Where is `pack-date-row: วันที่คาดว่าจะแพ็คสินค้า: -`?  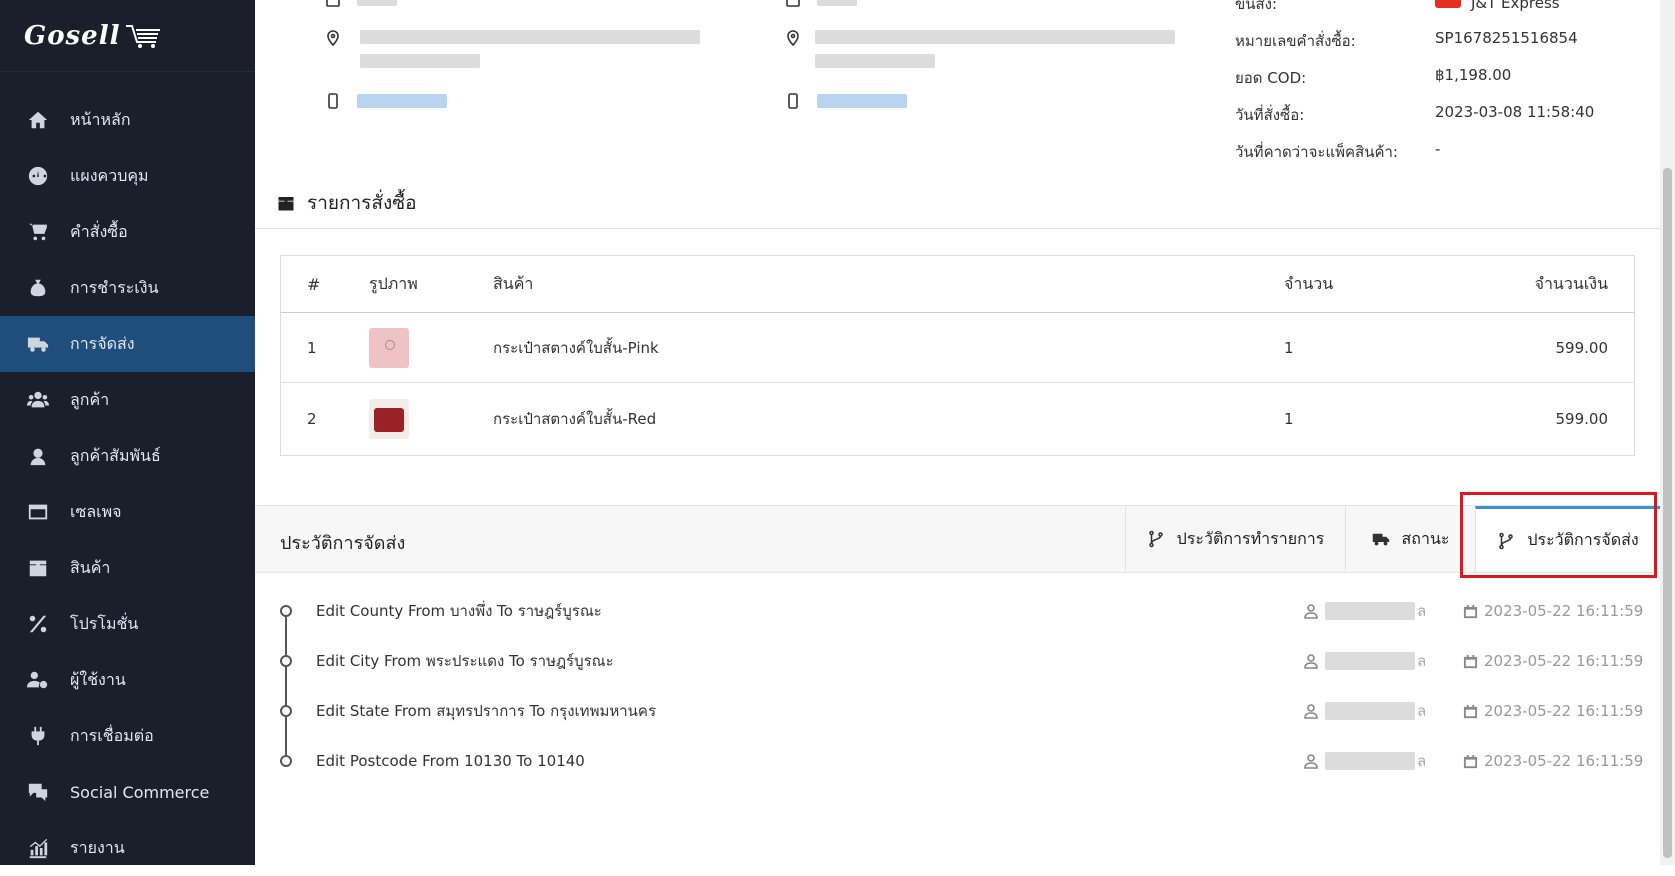
pack-date-row: วันที่คาดว่าจะแพ็คสินค้า: - is located at coordinates (1337, 152).